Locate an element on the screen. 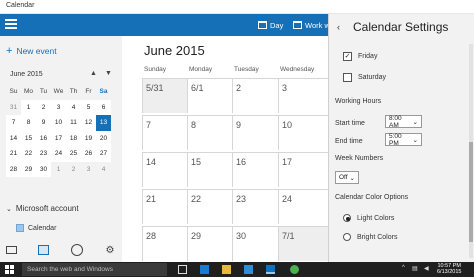 The height and width of the screenshot is (277, 474). mini-calendar-day: 11 is located at coordinates (73, 123).